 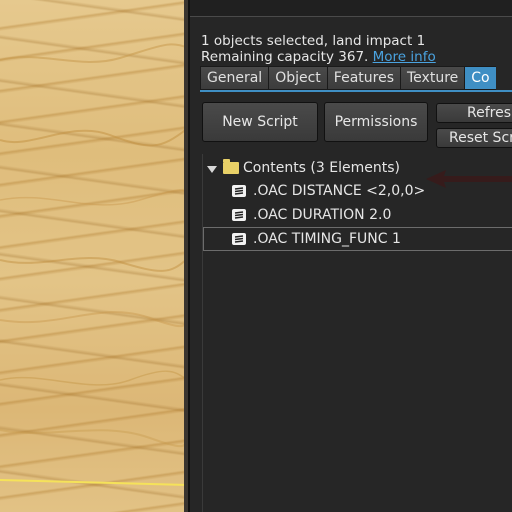 What do you see at coordinates (260, 122) in the screenshot?
I see `new-script-button: New Script` at bounding box center [260, 122].